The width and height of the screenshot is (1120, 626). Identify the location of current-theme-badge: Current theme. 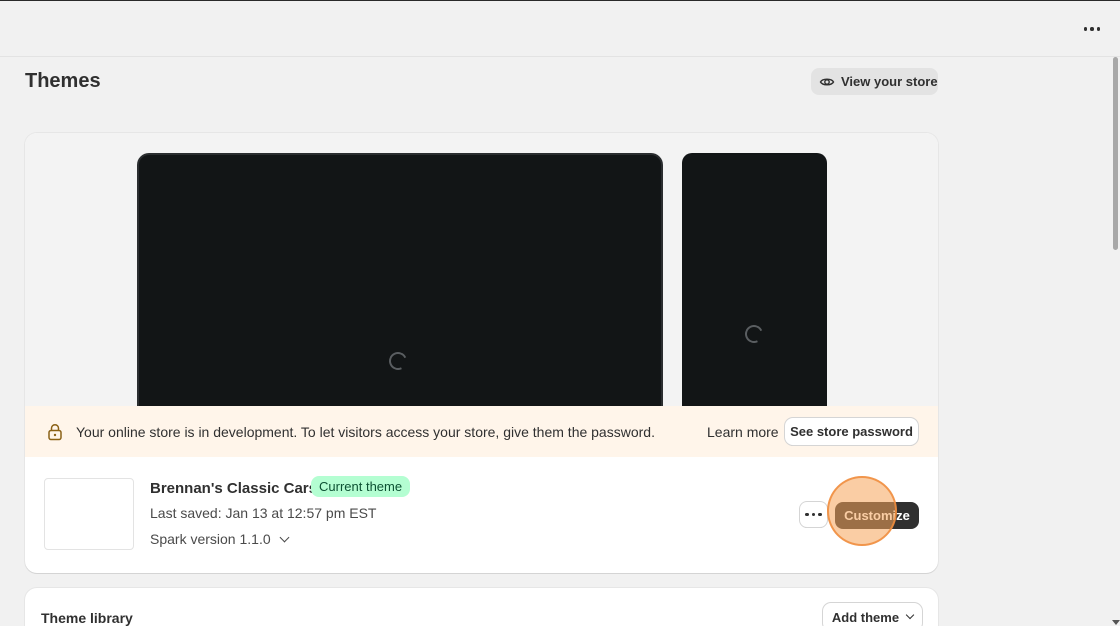
(361, 486).